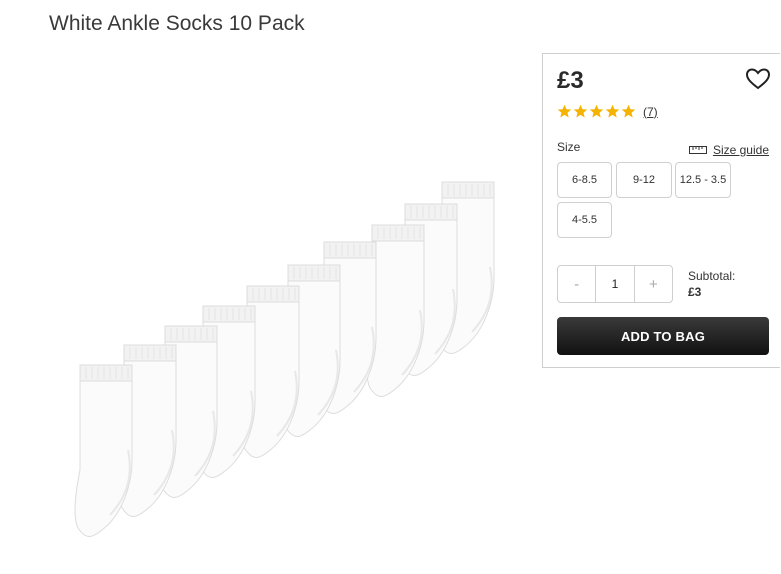 The image size is (781, 574). What do you see at coordinates (740, 150) in the screenshot?
I see `size-guide-label: Size guide` at bounding box center [740, 150].